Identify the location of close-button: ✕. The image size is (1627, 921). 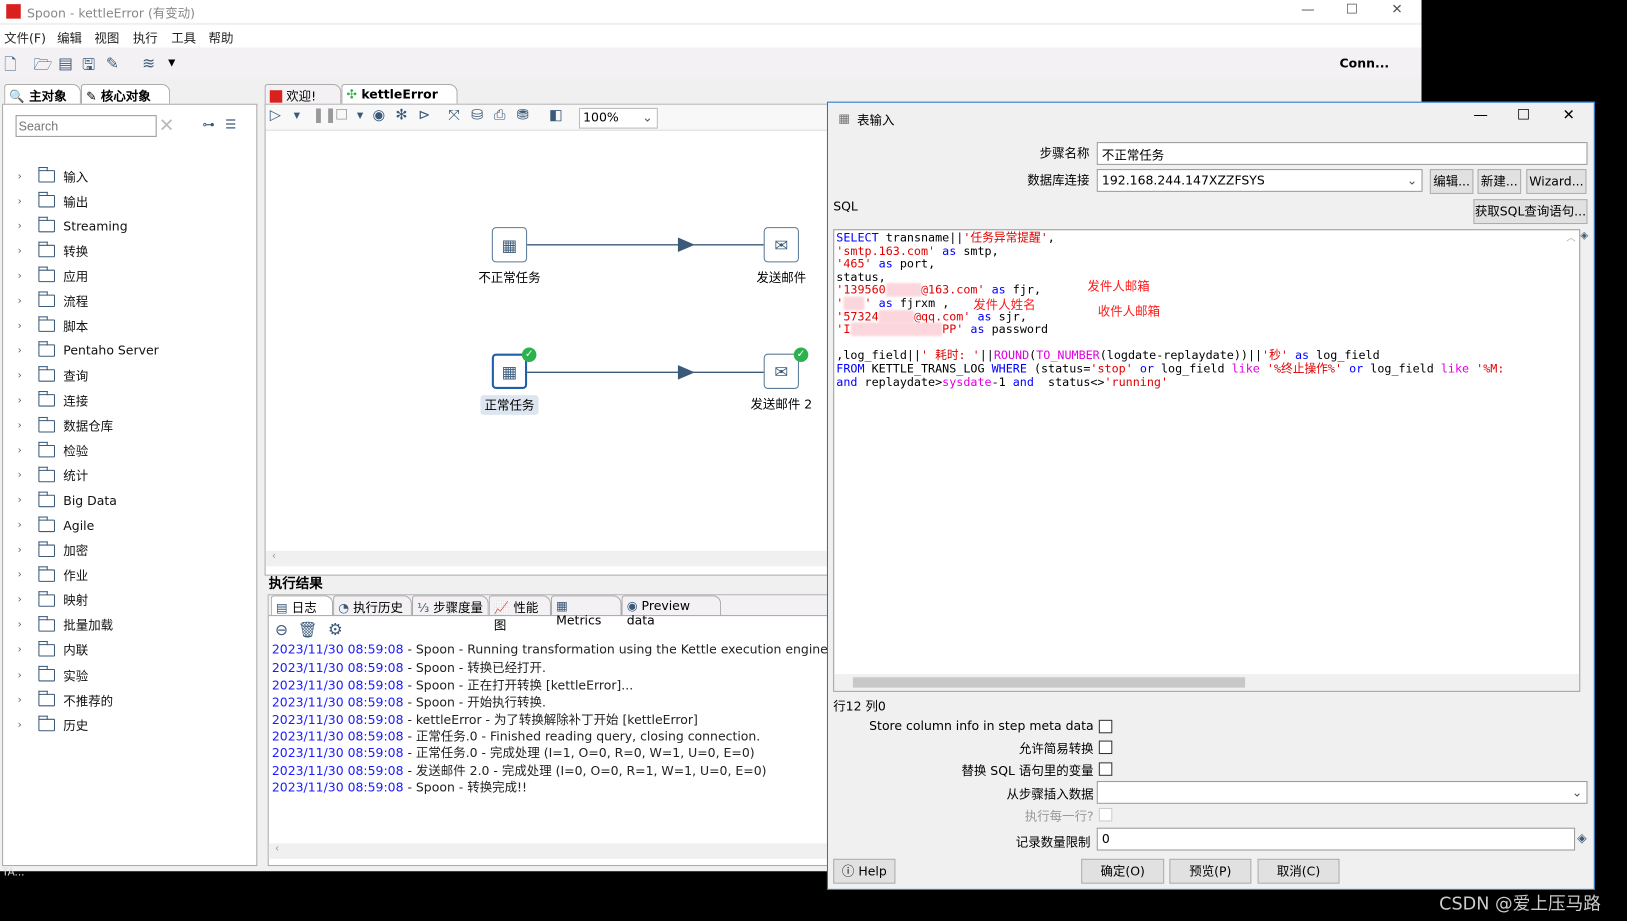
(1396, 10).